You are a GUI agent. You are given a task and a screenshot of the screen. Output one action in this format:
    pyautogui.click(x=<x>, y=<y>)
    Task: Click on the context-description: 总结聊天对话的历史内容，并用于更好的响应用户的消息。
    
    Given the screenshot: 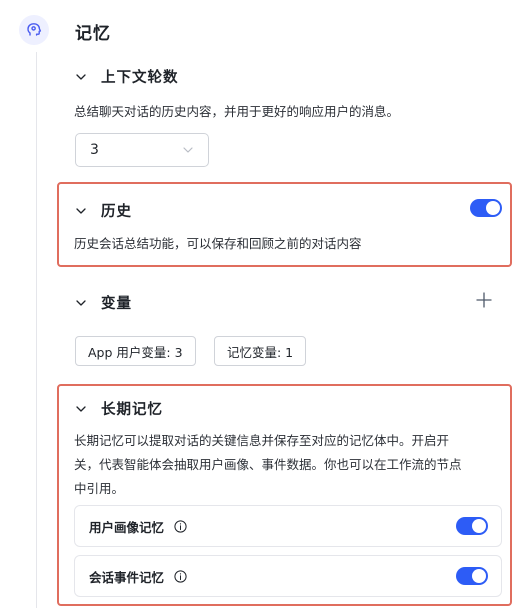 What is the action you would take?
    pyautogui.click(x=237, y=111)
    